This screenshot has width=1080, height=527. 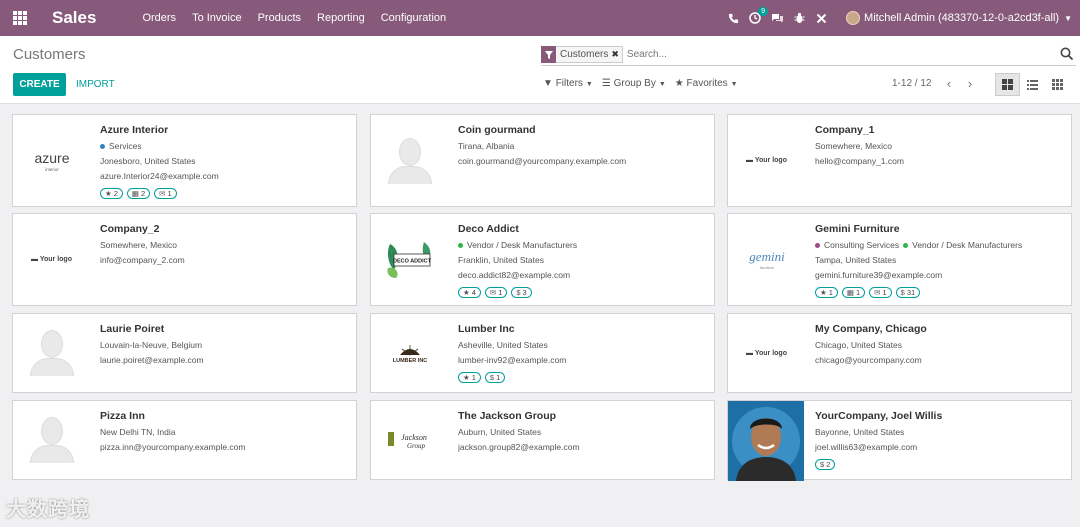 What do you see at coordinates (501, 260) in the screenshot?
I see `customer-location: Franklin, United States` at bounding box center [501, 260].